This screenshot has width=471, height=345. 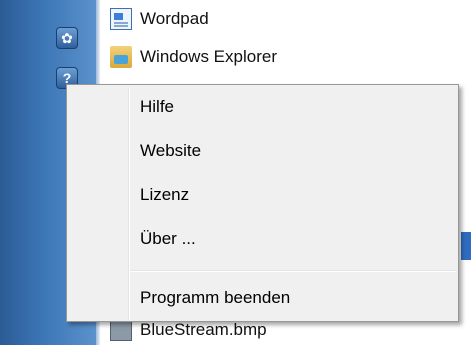 I want to click on settings-button: ✿, so click(x=67, y=38).